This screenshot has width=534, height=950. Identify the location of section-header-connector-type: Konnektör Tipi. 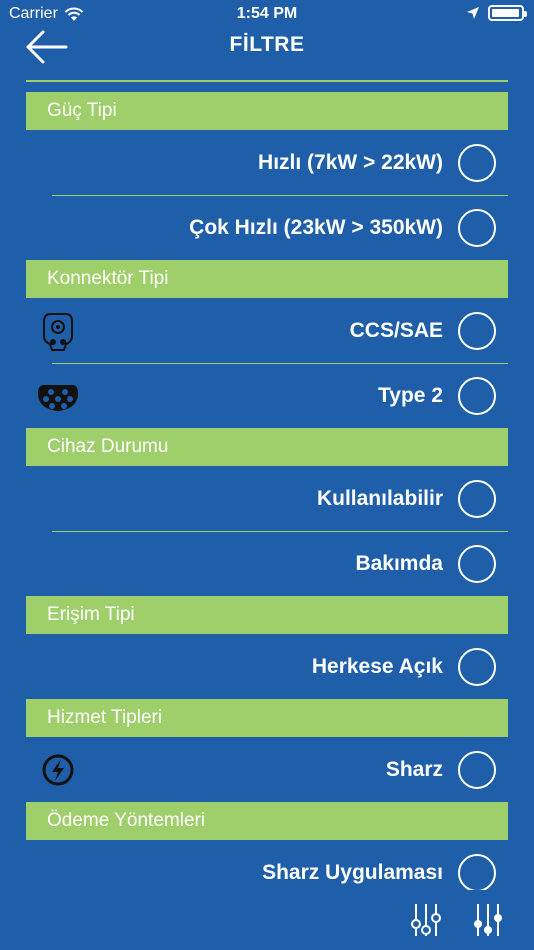
(267, 279).